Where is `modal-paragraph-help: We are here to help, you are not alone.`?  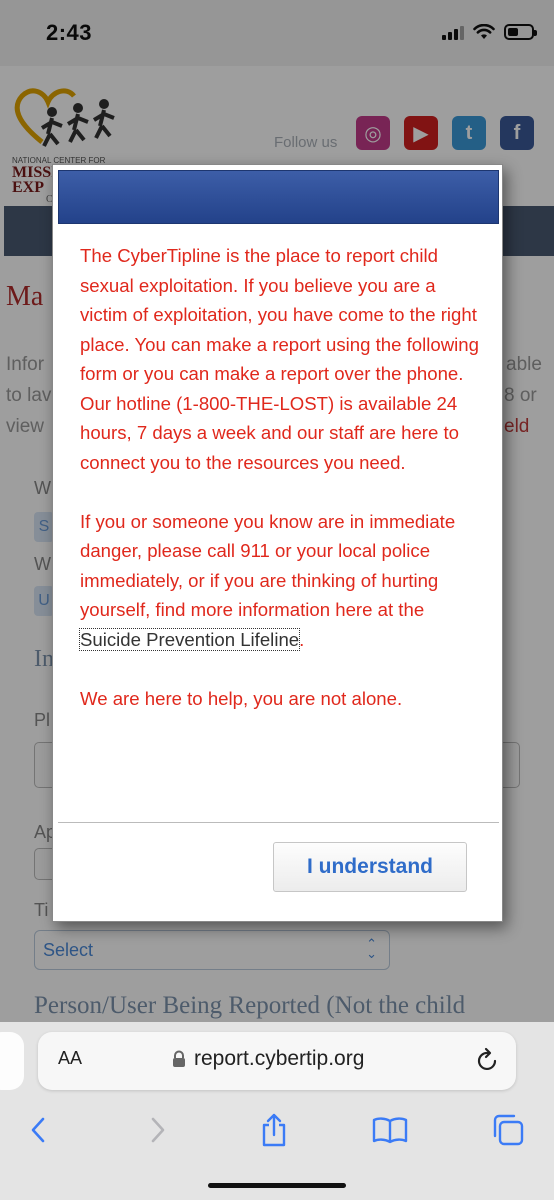 modal-paragraph-help: We are here to help, you are not alone. is located at coordinates (241, 698).